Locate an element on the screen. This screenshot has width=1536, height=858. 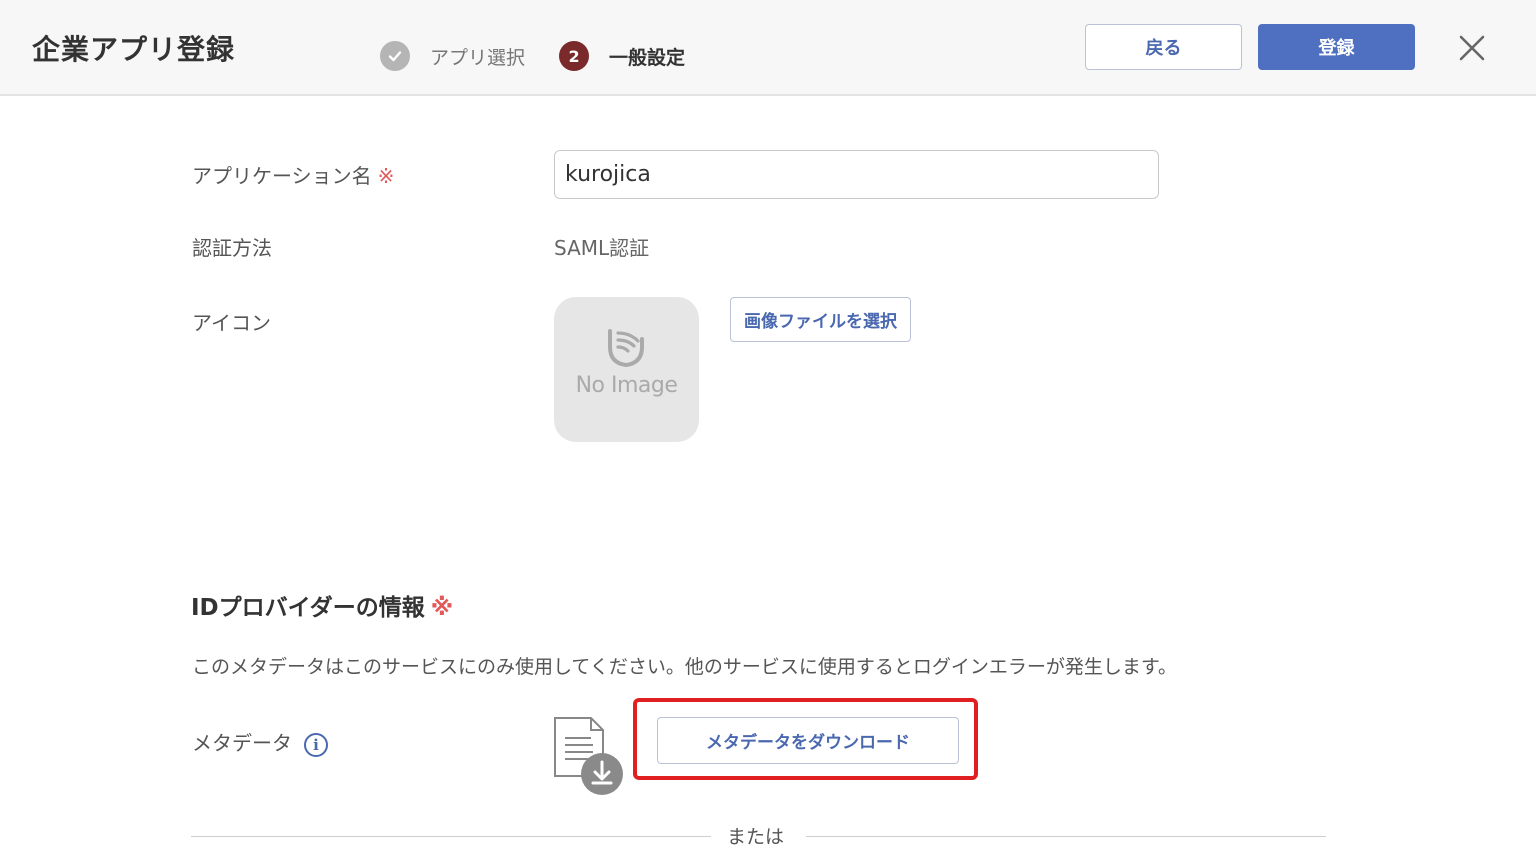
stepper: アプリ選択 2 一般設定 is located at coordinates (549, 56).